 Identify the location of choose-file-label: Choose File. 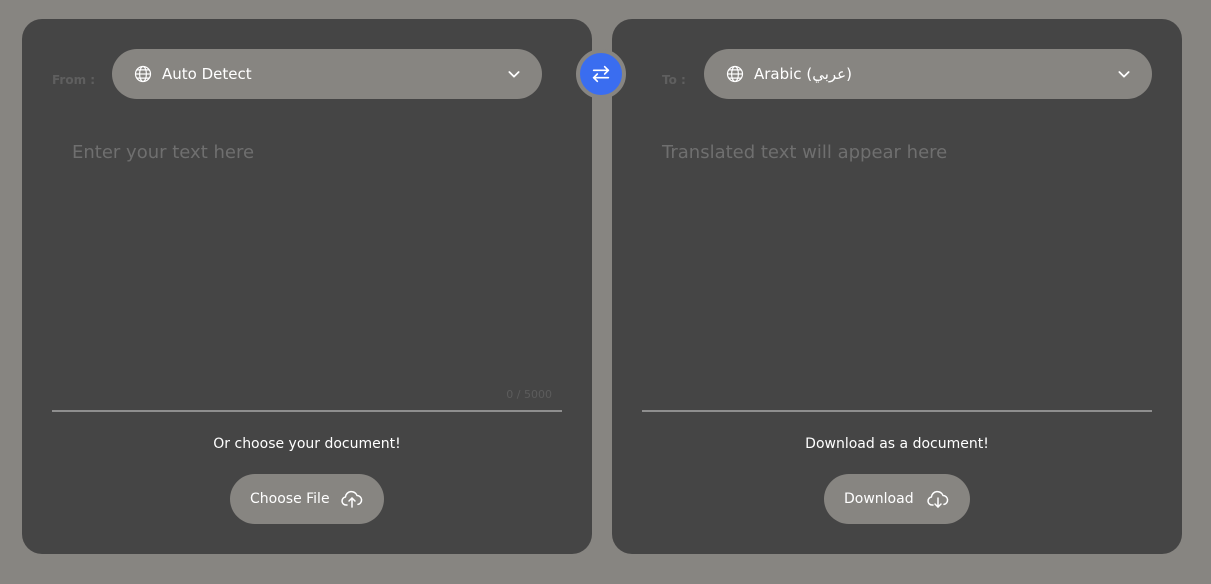
(290, 499).